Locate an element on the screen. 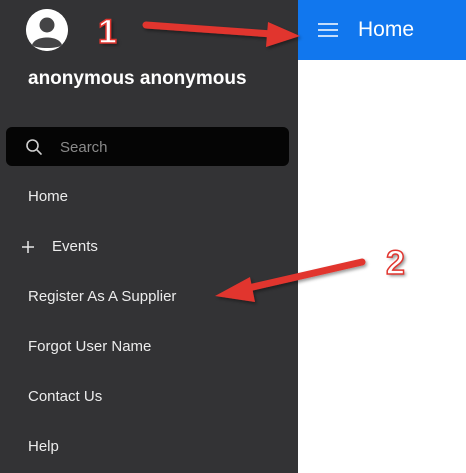  nav-item-label: Forgot User Name is located at coordinates (90, 346).